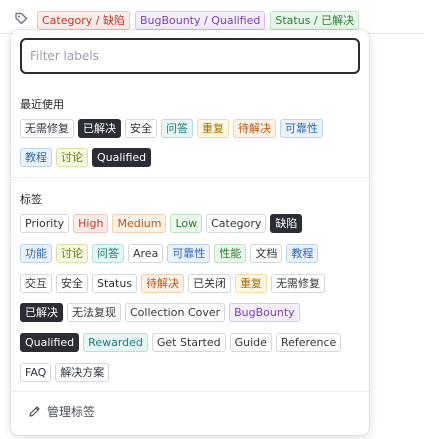 The width and height of the screenshot is (424, 439). I want to click on label-chip: Status, so click(115, 283).